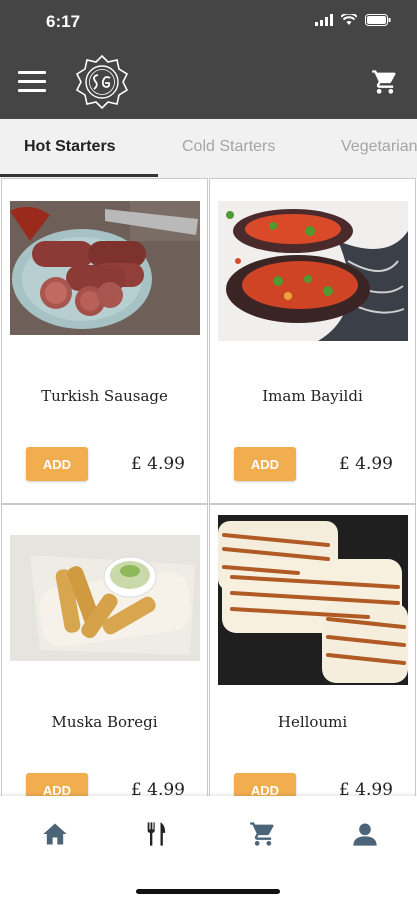  What do you see at coordinates (104, 722) in the screenshot?
I see `product-name: Muska Boregi` at bounding box center [104, 722].